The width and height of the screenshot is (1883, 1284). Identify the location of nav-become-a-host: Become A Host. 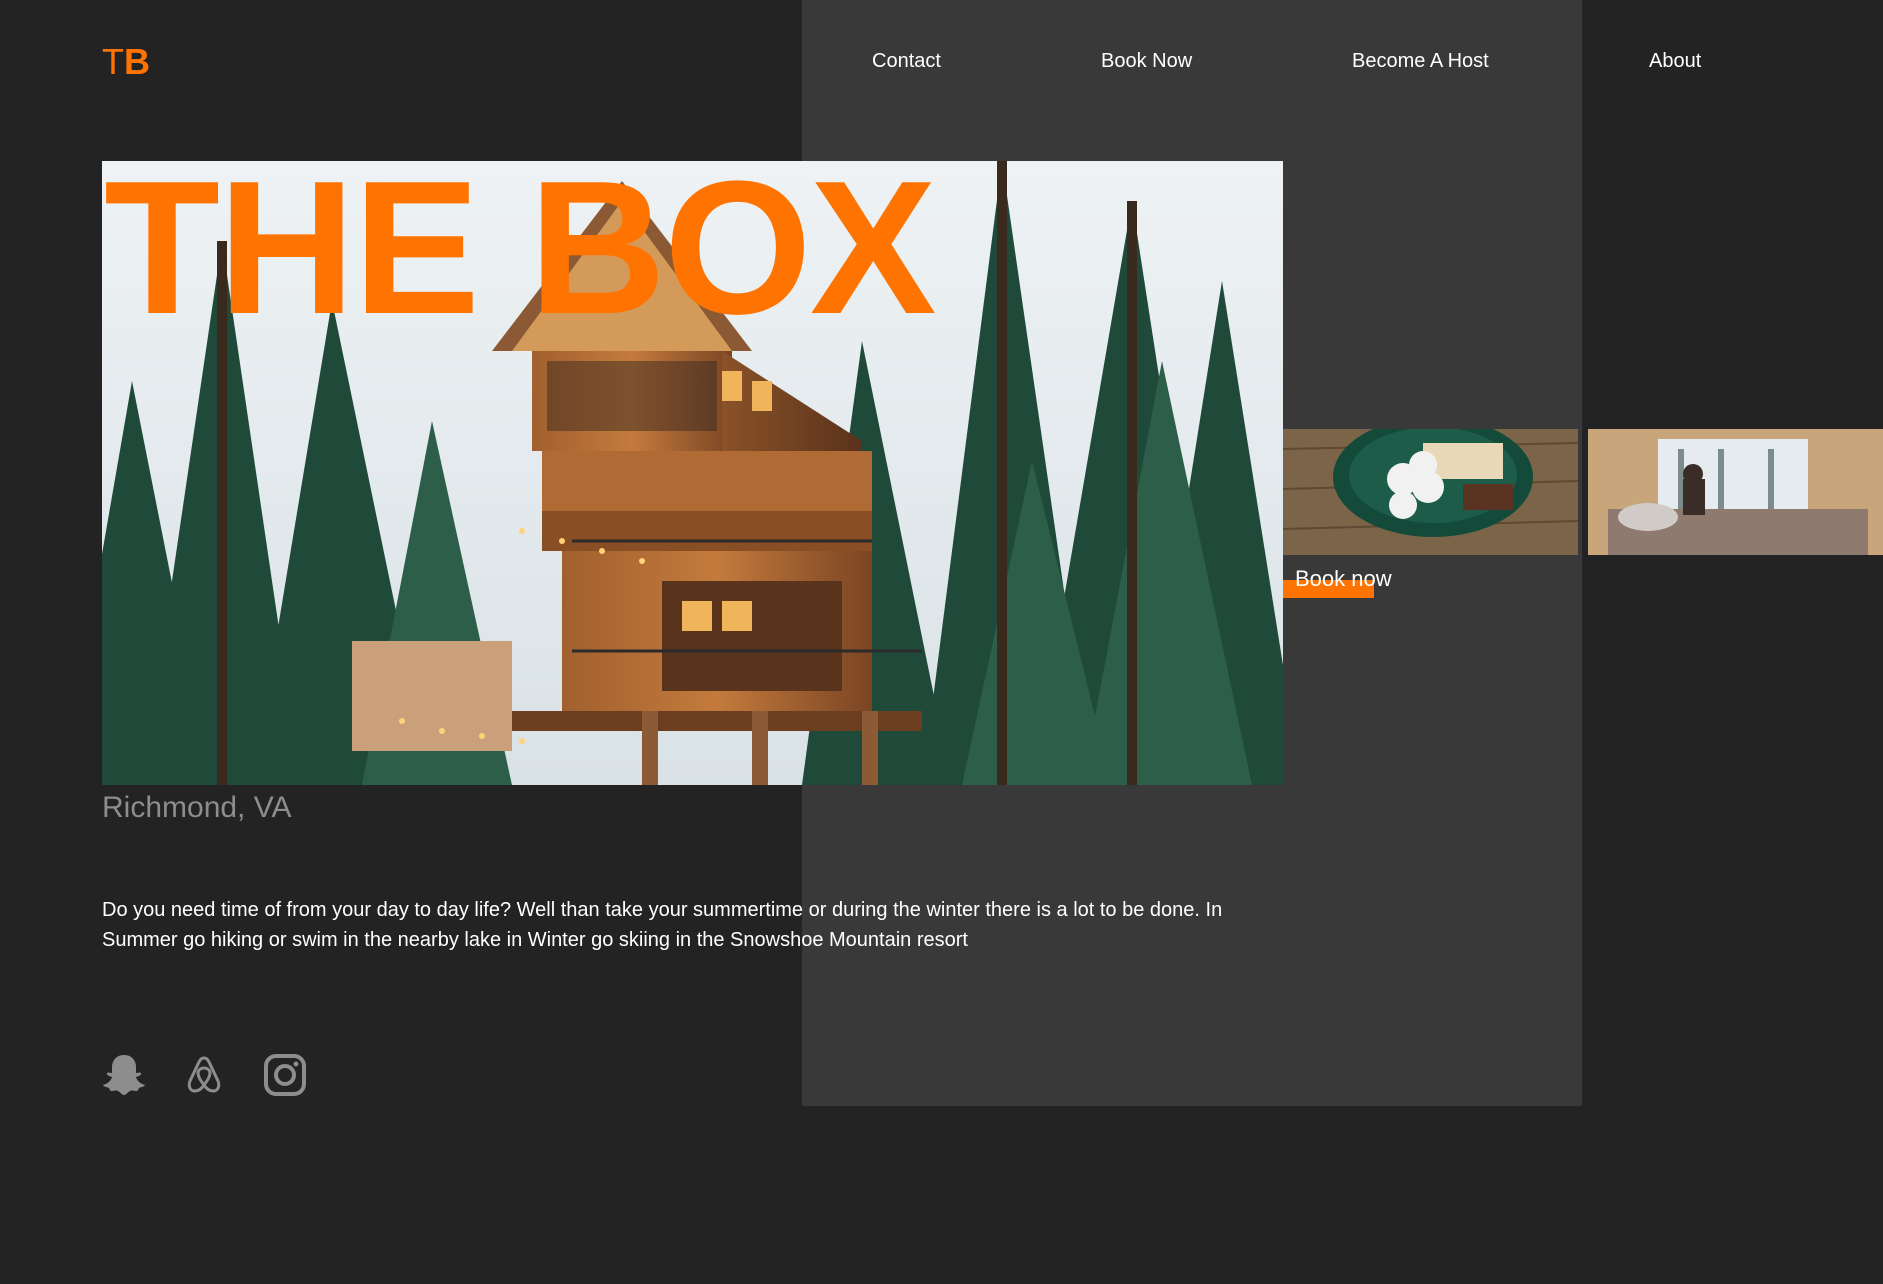
(1420, 61).